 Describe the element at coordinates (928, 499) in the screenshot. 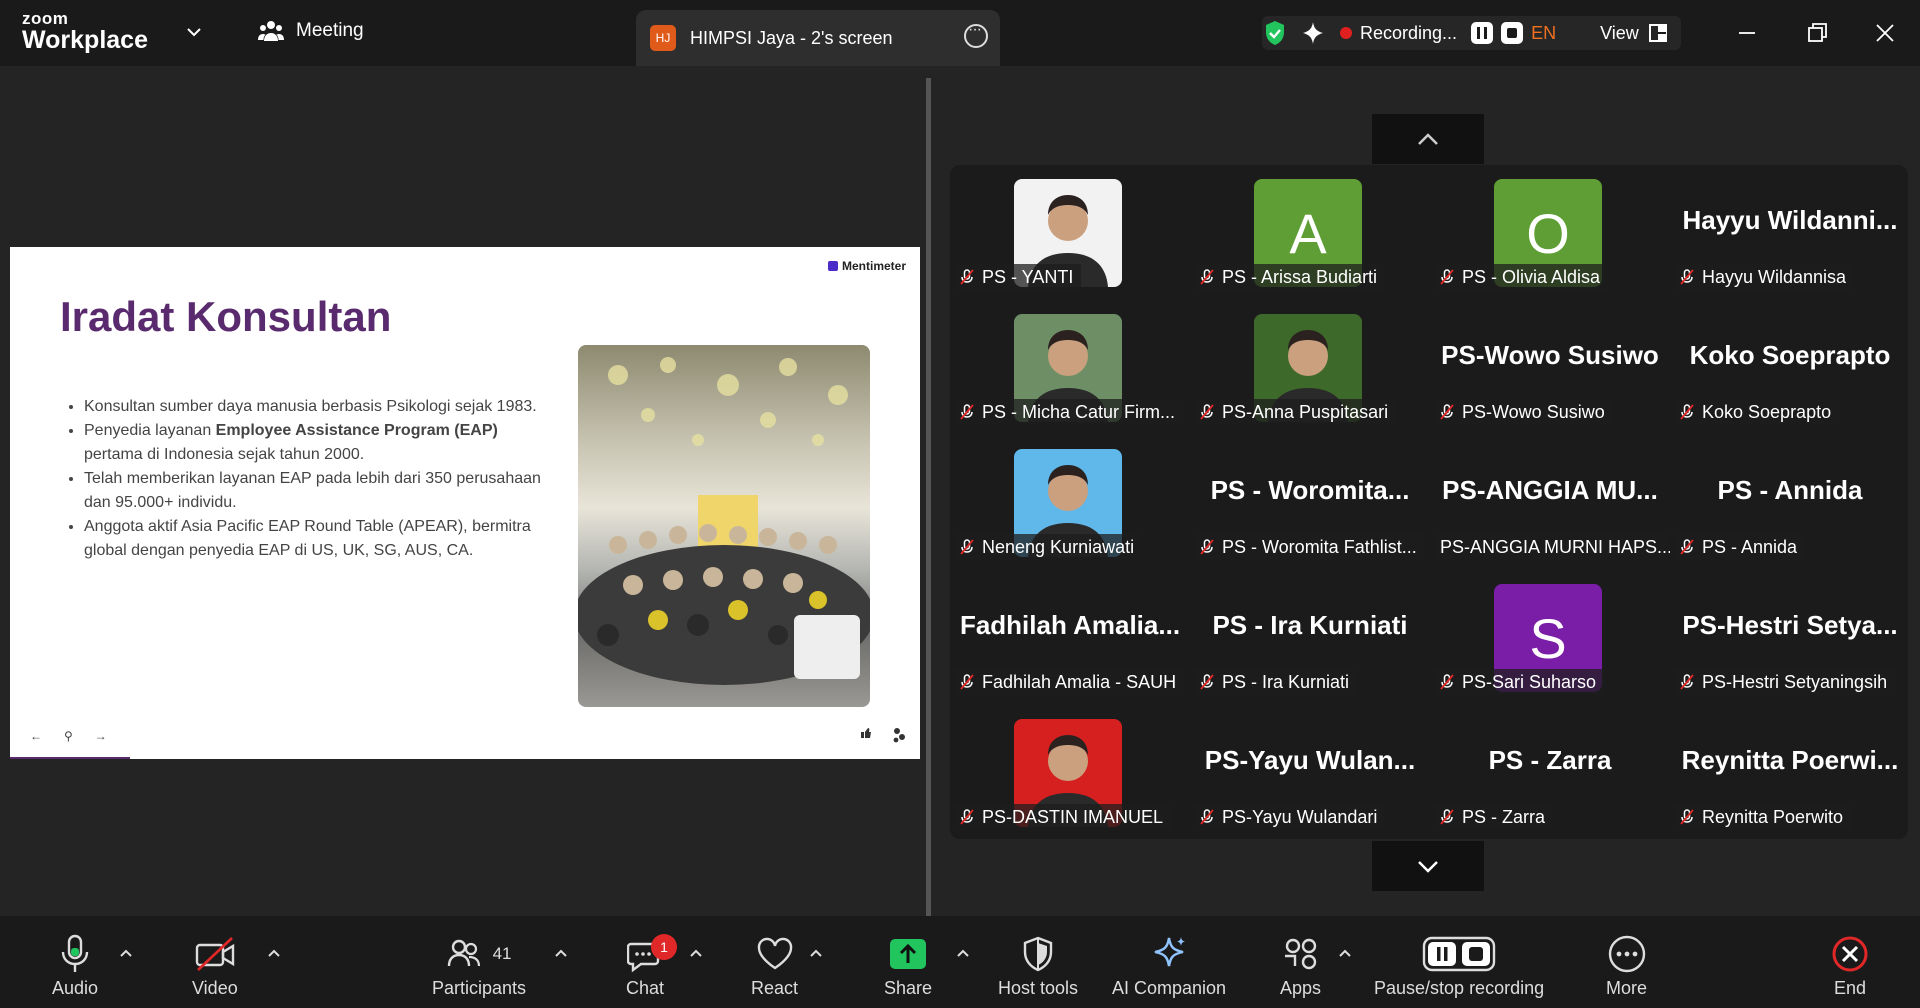

I see `split-view-divider` at that location.